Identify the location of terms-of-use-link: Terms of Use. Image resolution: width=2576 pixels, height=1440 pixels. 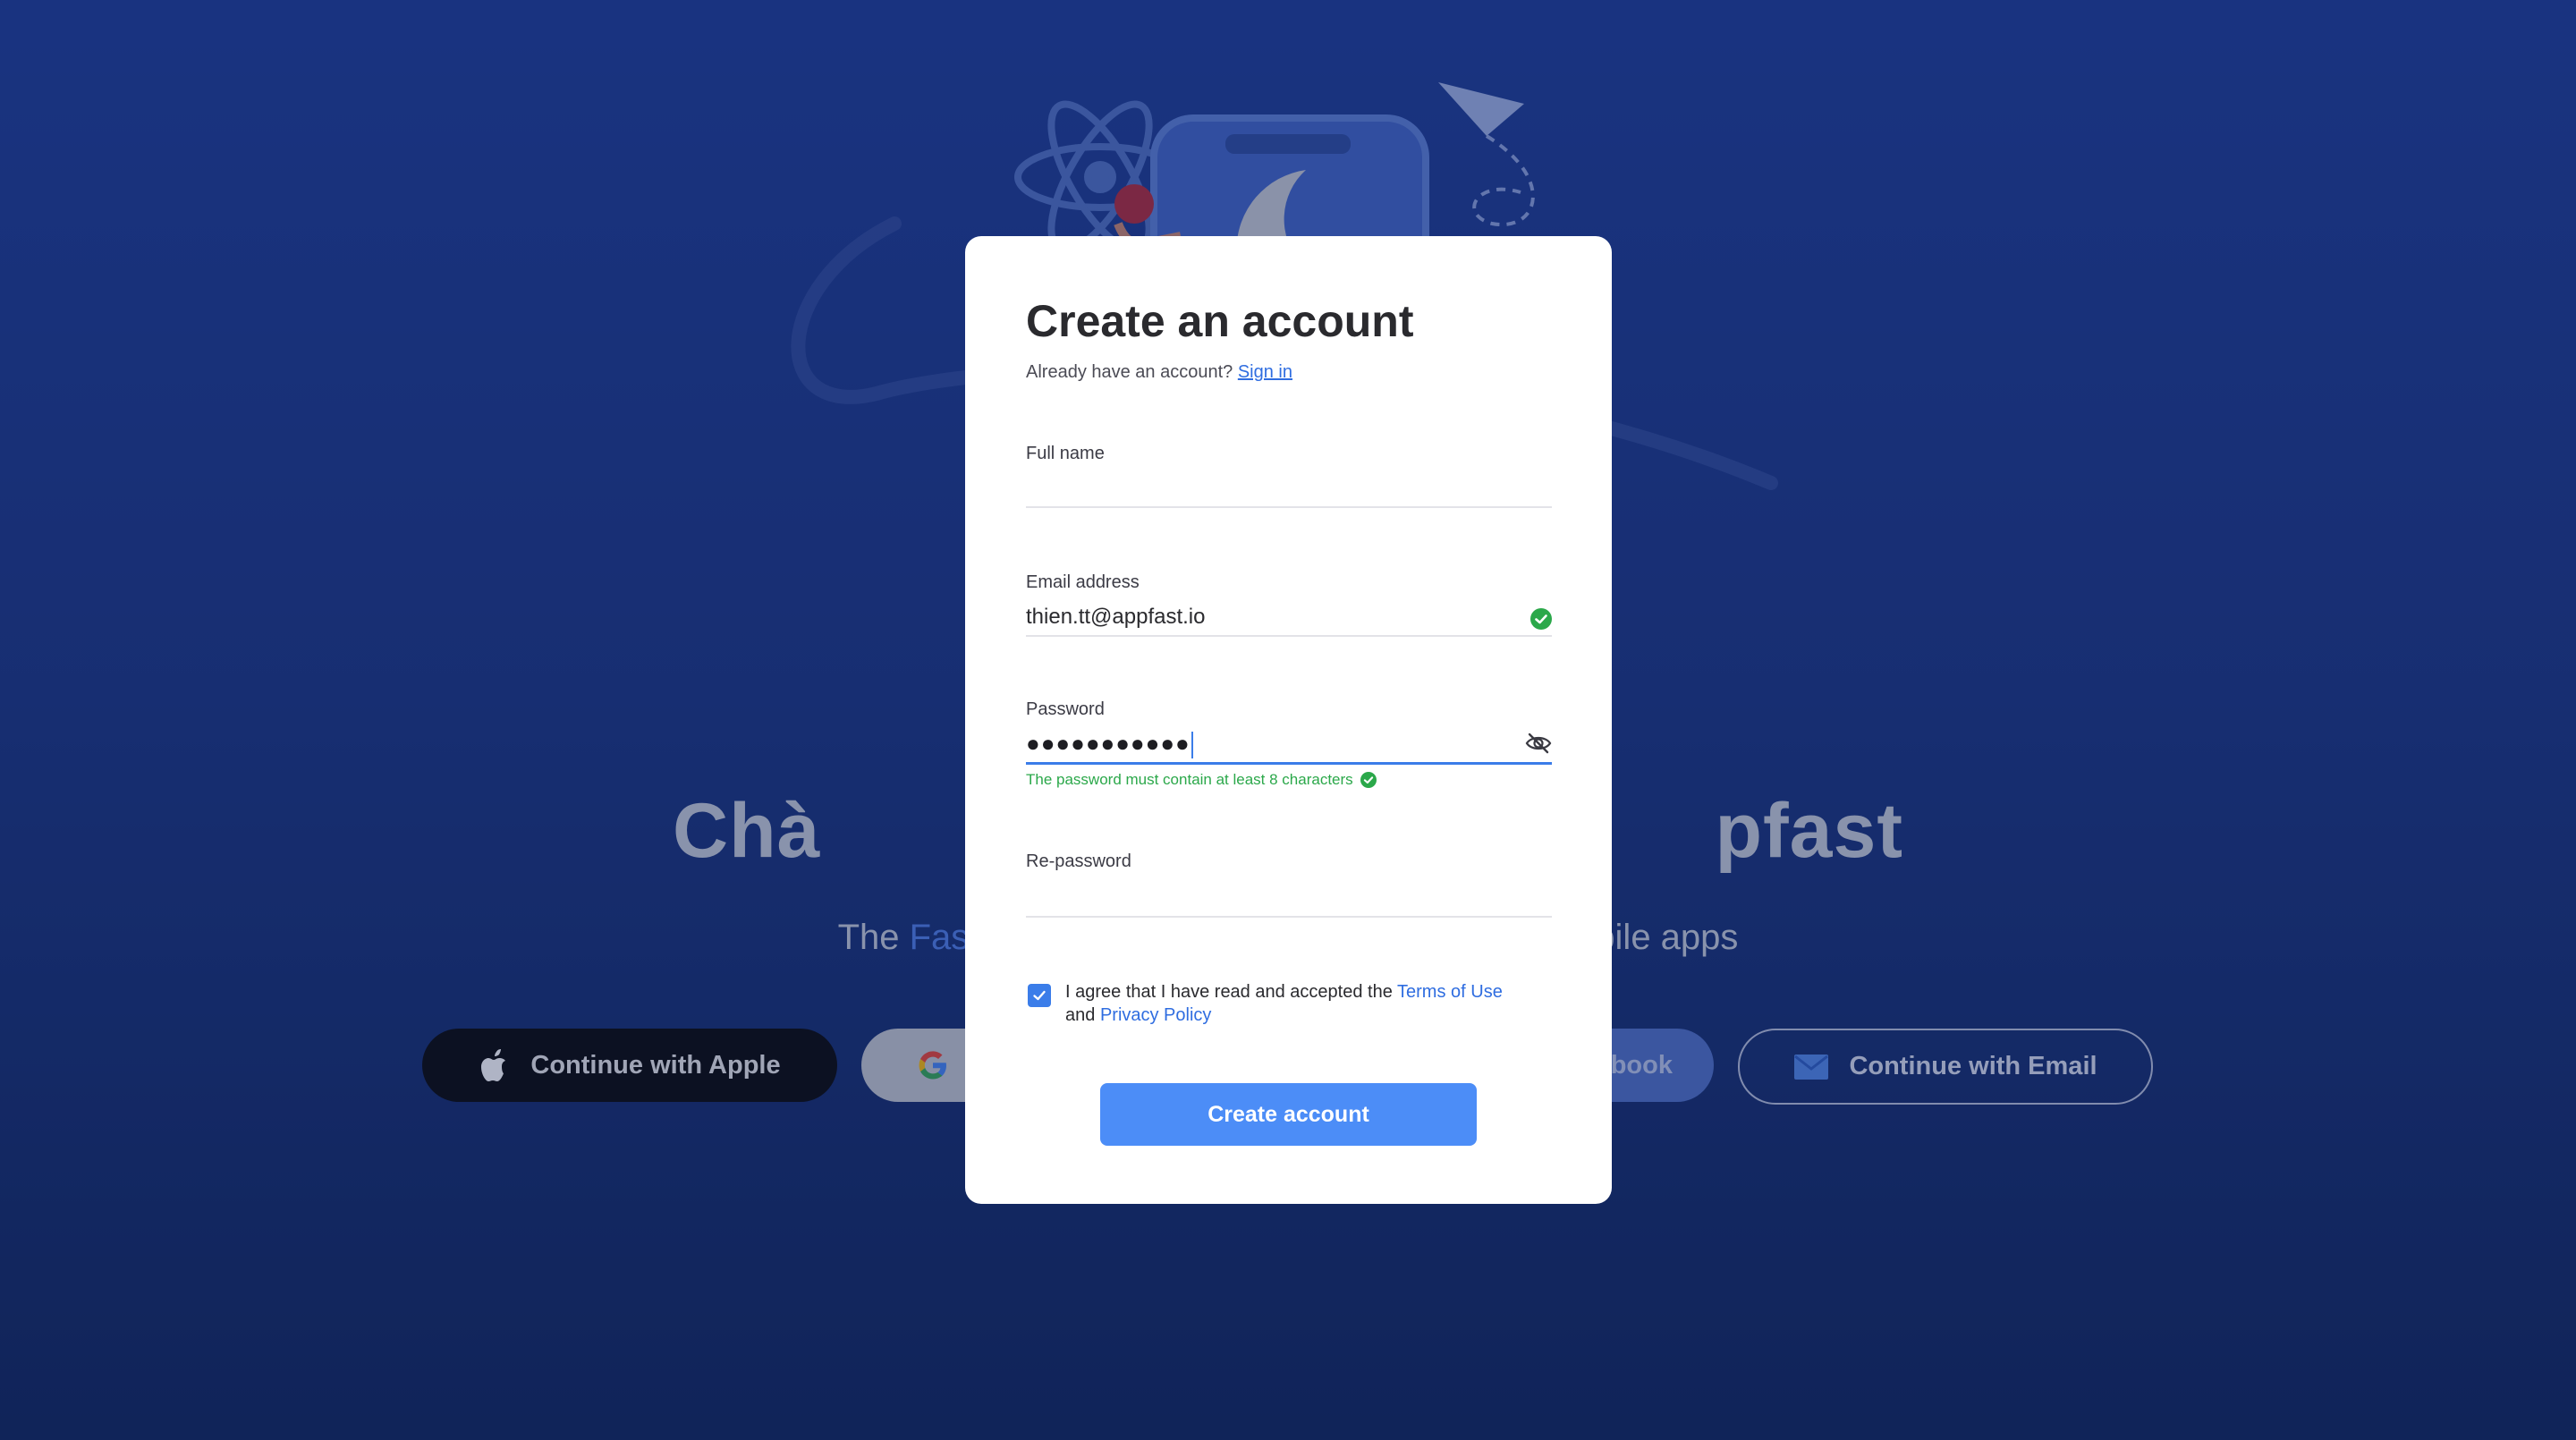
(1450, 992).